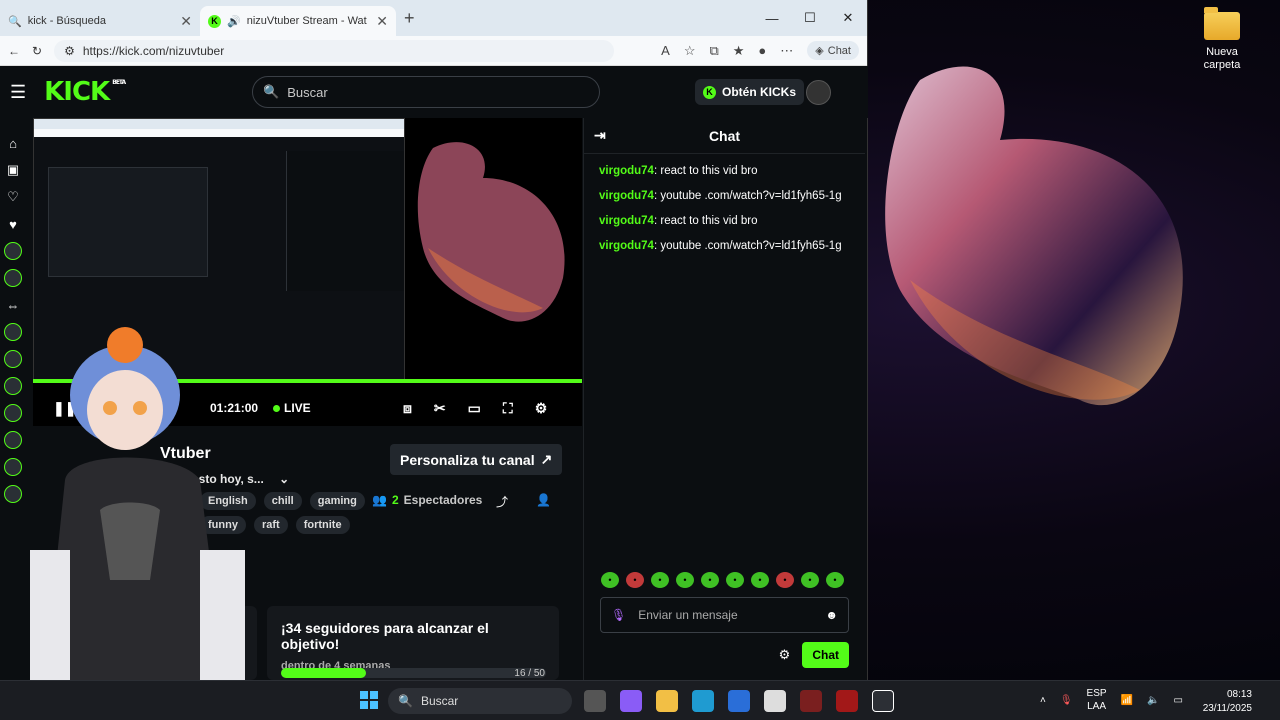  Describe the element at coordinates (298, 21) in the screenshot. I see `tab-nizuvtuber: K 🔊 nizuVtuber Stream - Watch L ✕` at that location.